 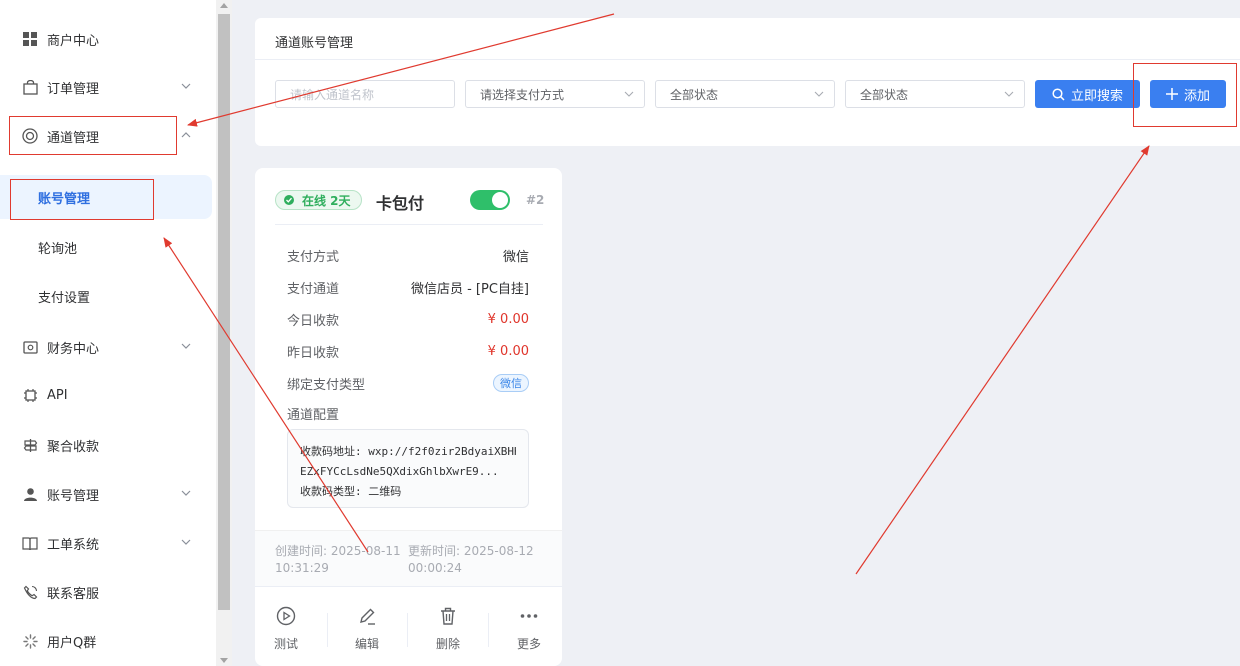 What do you see at coordinates (448, 616) in the screenshot?
I see `trash-icon` at bounding box center [448, 616].